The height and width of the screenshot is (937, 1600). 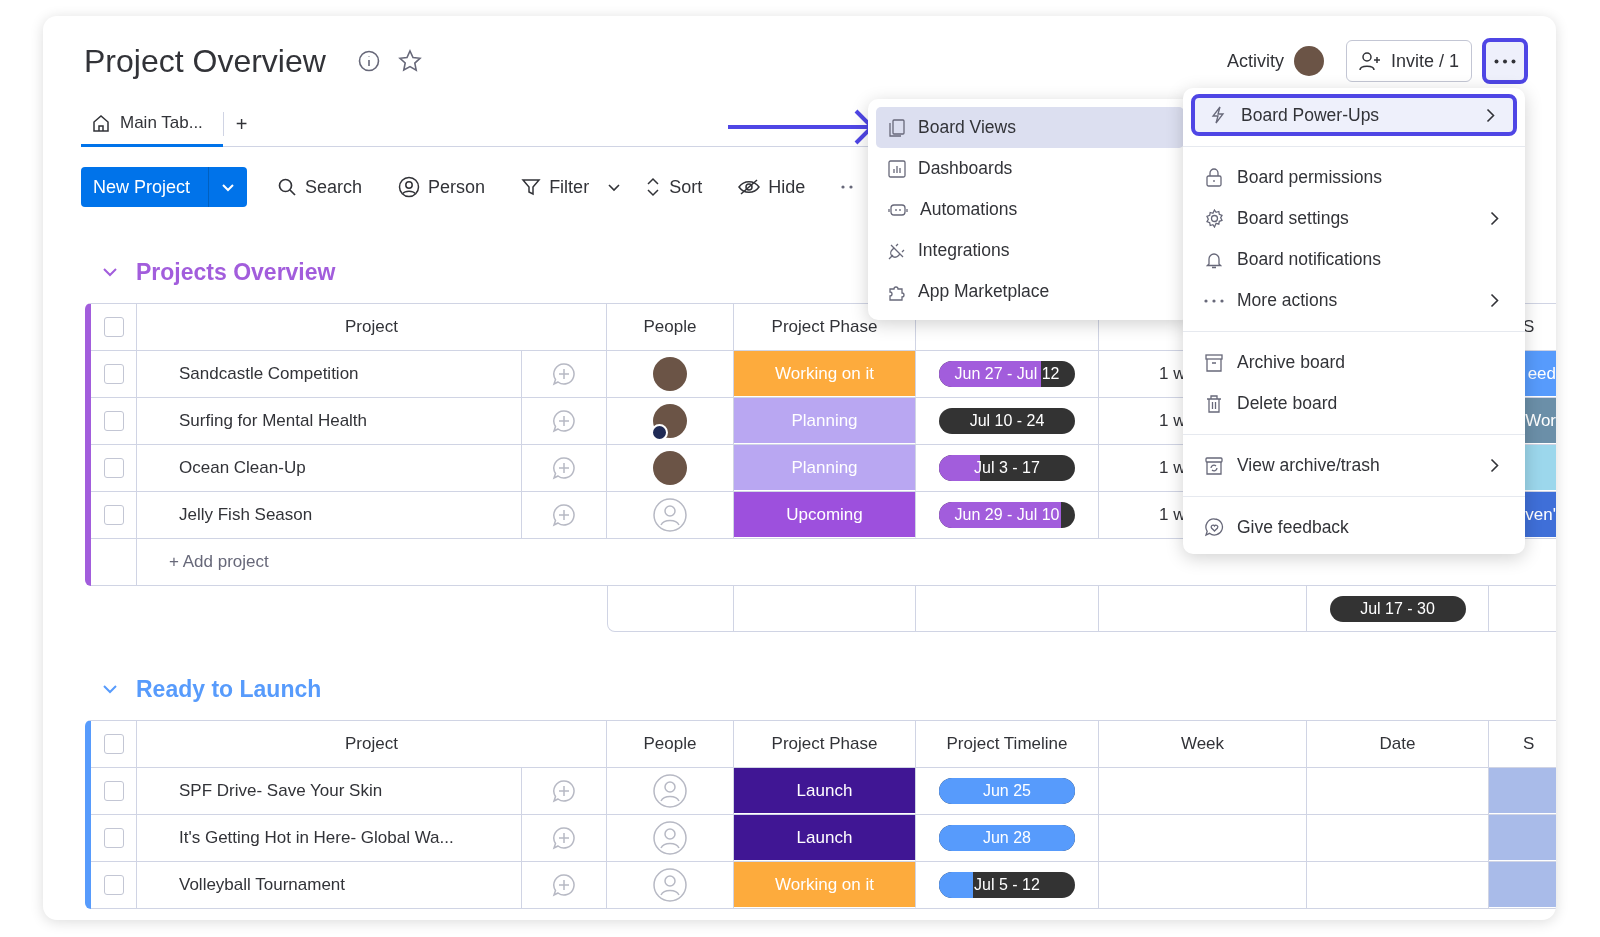 I want to click on caret-icon, so click(x=614, y=187).